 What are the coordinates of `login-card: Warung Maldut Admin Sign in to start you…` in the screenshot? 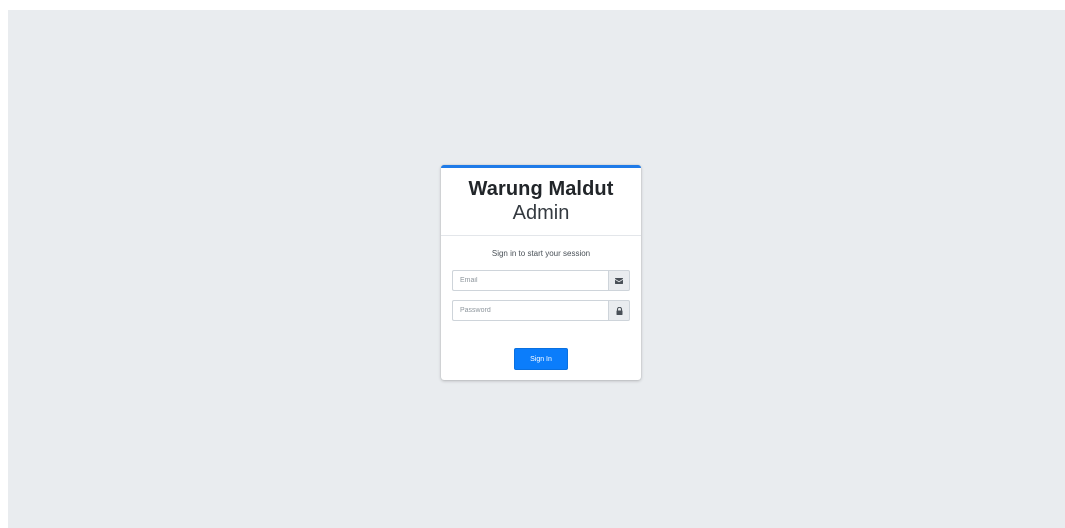 It's located at (541, 272).